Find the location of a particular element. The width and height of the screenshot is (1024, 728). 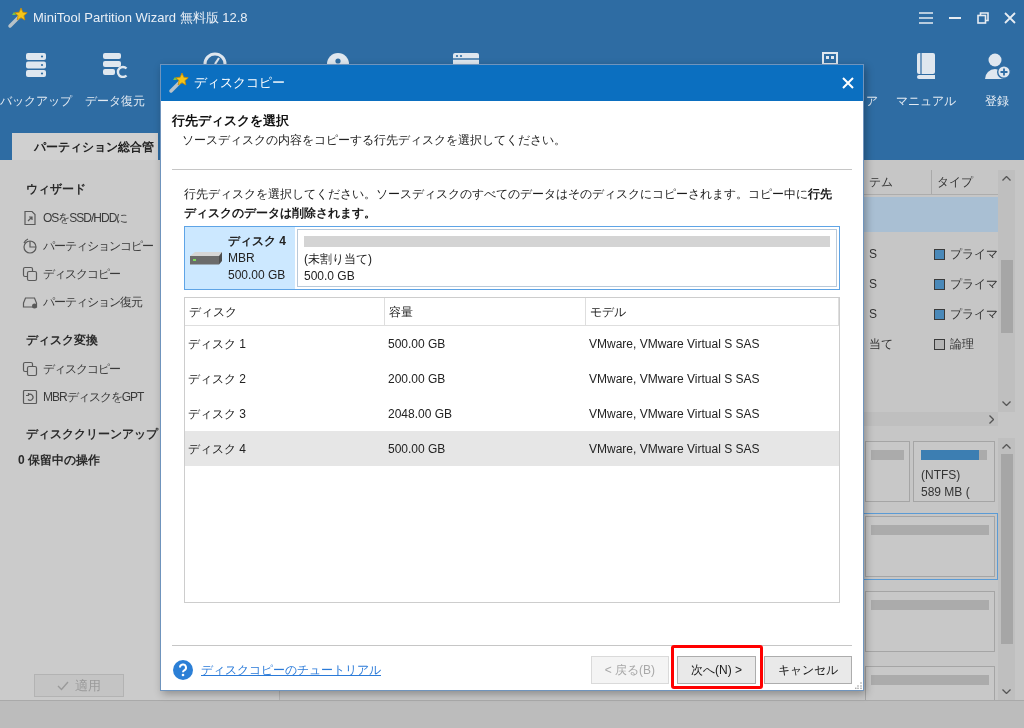

dialog-button: キャンセル is located at coordinates (808, 670).